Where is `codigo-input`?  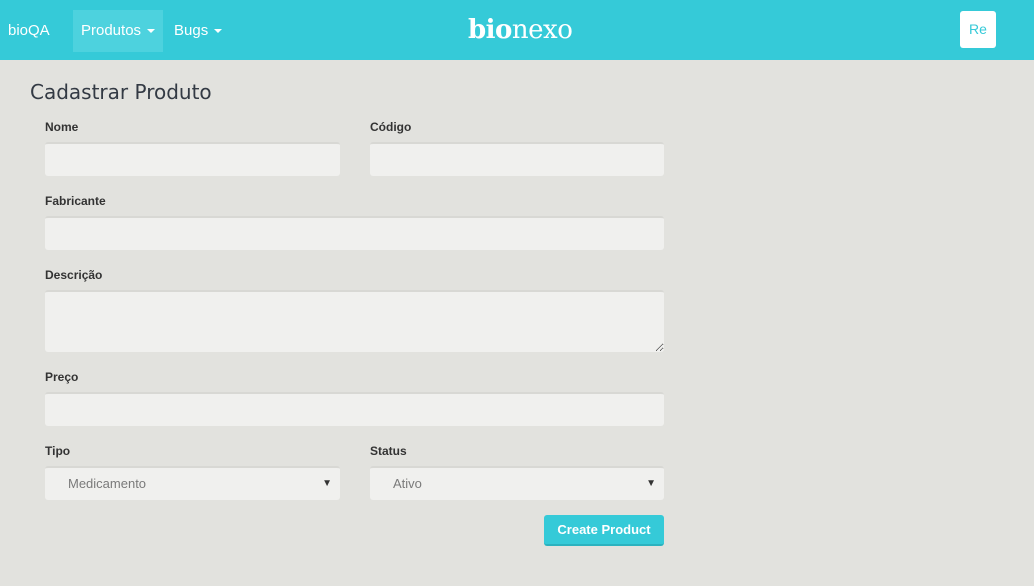 codigo-input is located at coordinates (517, 159).